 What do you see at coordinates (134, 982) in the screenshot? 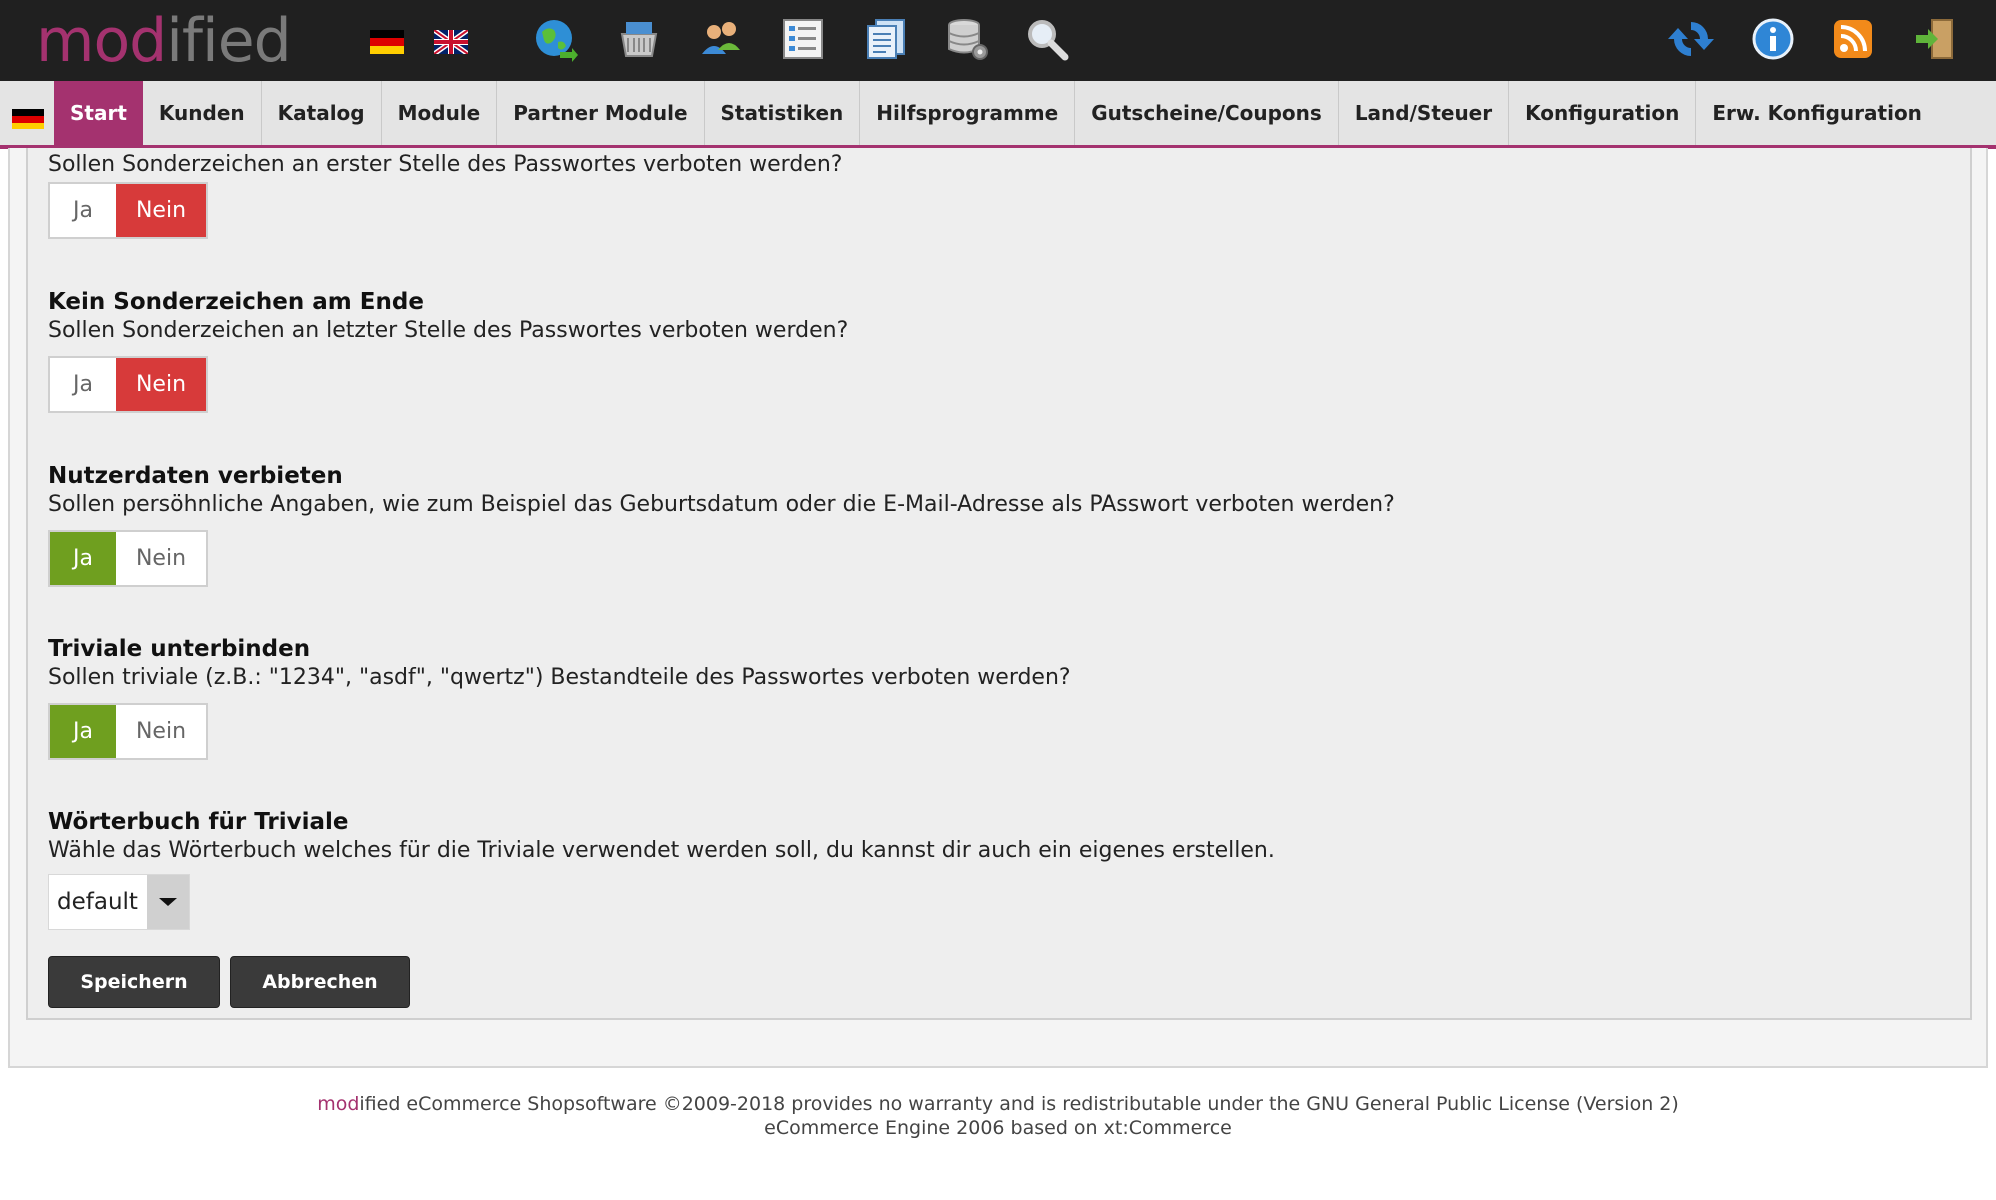
I see `save-button: Speichern` at bounding box center [134, 982].